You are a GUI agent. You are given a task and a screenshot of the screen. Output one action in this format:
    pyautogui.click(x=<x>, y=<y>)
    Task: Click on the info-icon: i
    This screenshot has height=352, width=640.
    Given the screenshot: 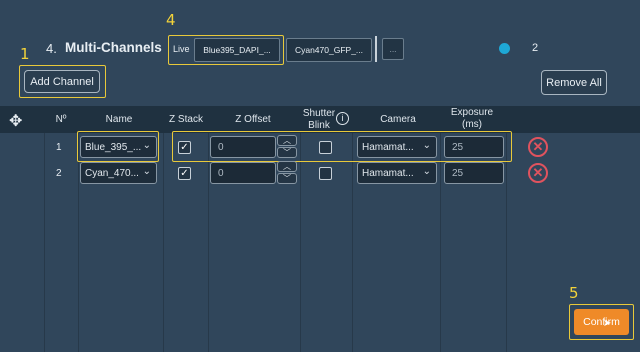 What is the action you would take?
    pyautogui.click(x=342, y=118)
    